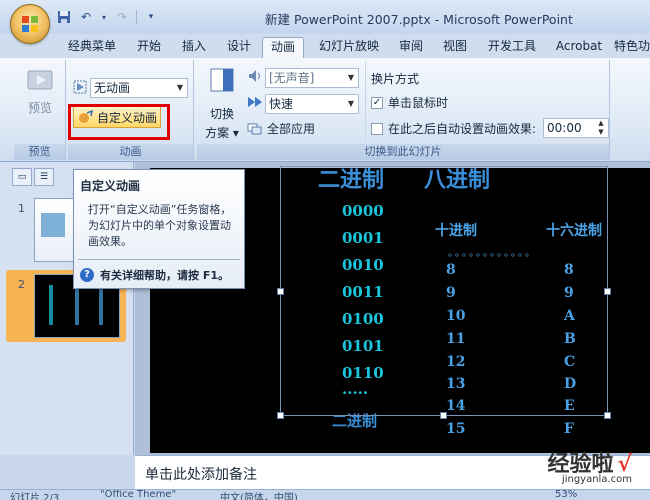 The height and width of the screenshot is (500, 650). What do you see at coordinates (130, 152) in the screenshot?
I see `animation-group-label: 动画` at bounding box center [130, 152].